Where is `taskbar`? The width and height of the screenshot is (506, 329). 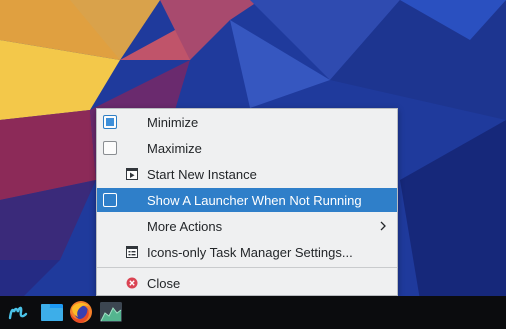 taskbar is located at coordinates (253, 312).